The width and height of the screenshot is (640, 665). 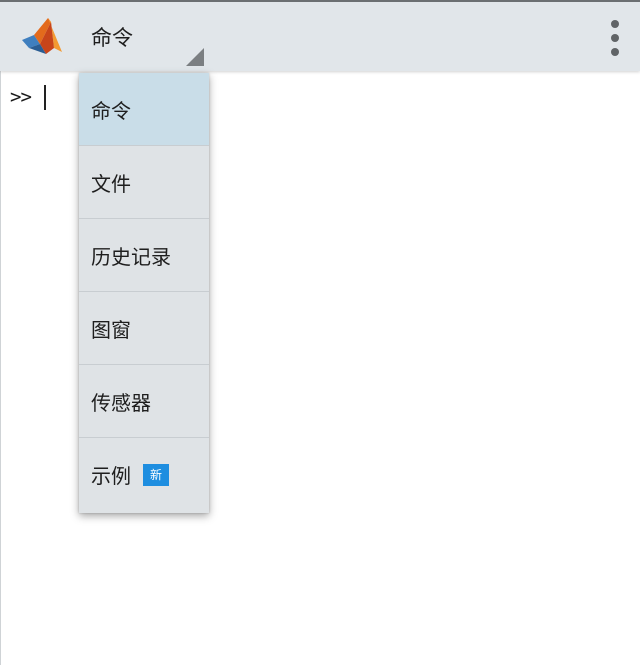 I want to click on menu-item-files: 文件, so click(x=144, y=182).